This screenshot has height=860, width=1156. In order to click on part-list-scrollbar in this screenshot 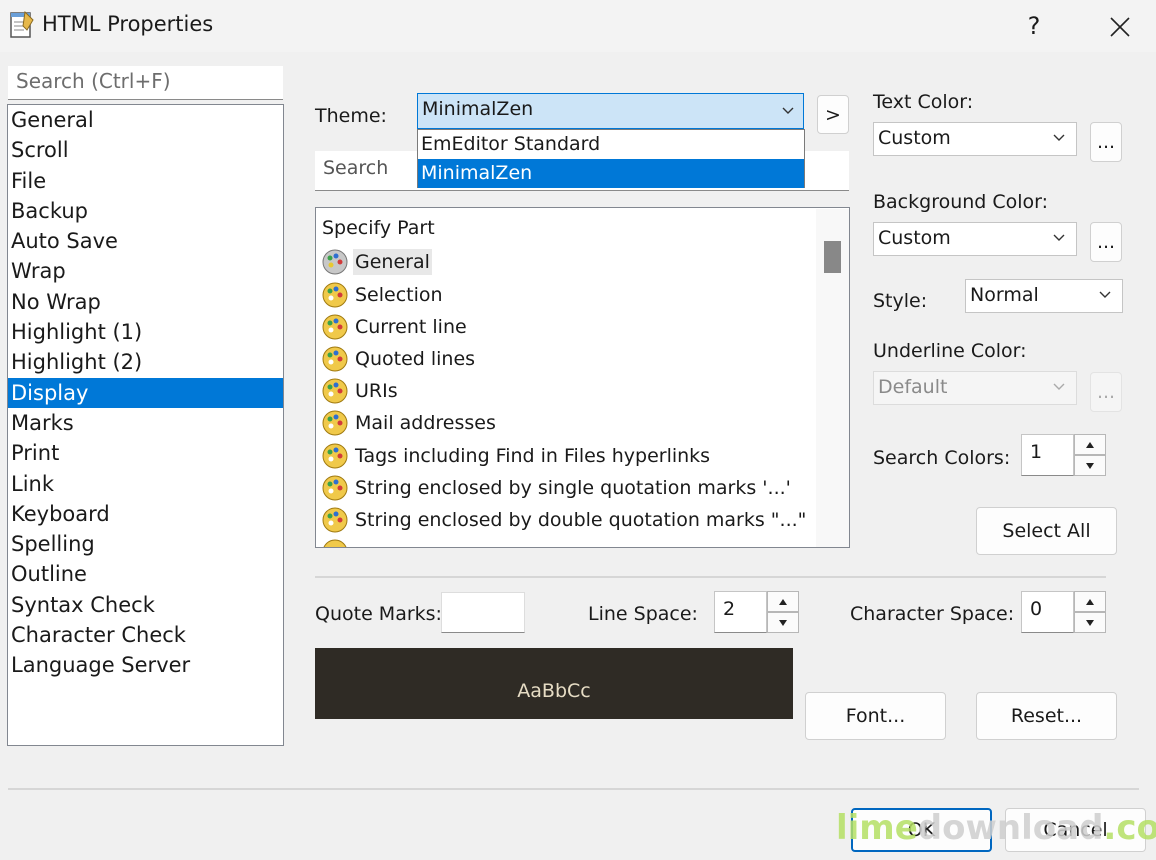, I will do `click(832, 378)`.